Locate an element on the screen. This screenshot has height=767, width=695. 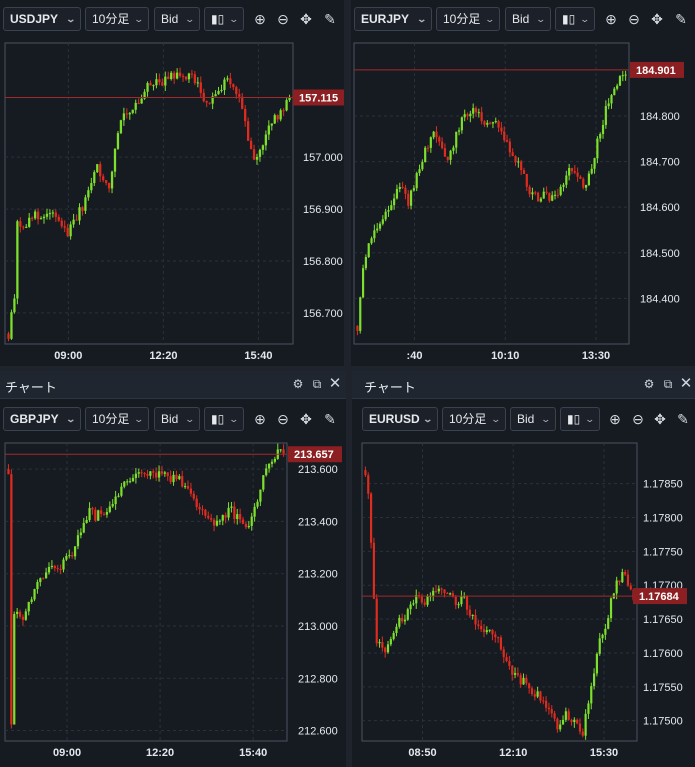
price-label: 184.901 is located at coordinates (656, 71).